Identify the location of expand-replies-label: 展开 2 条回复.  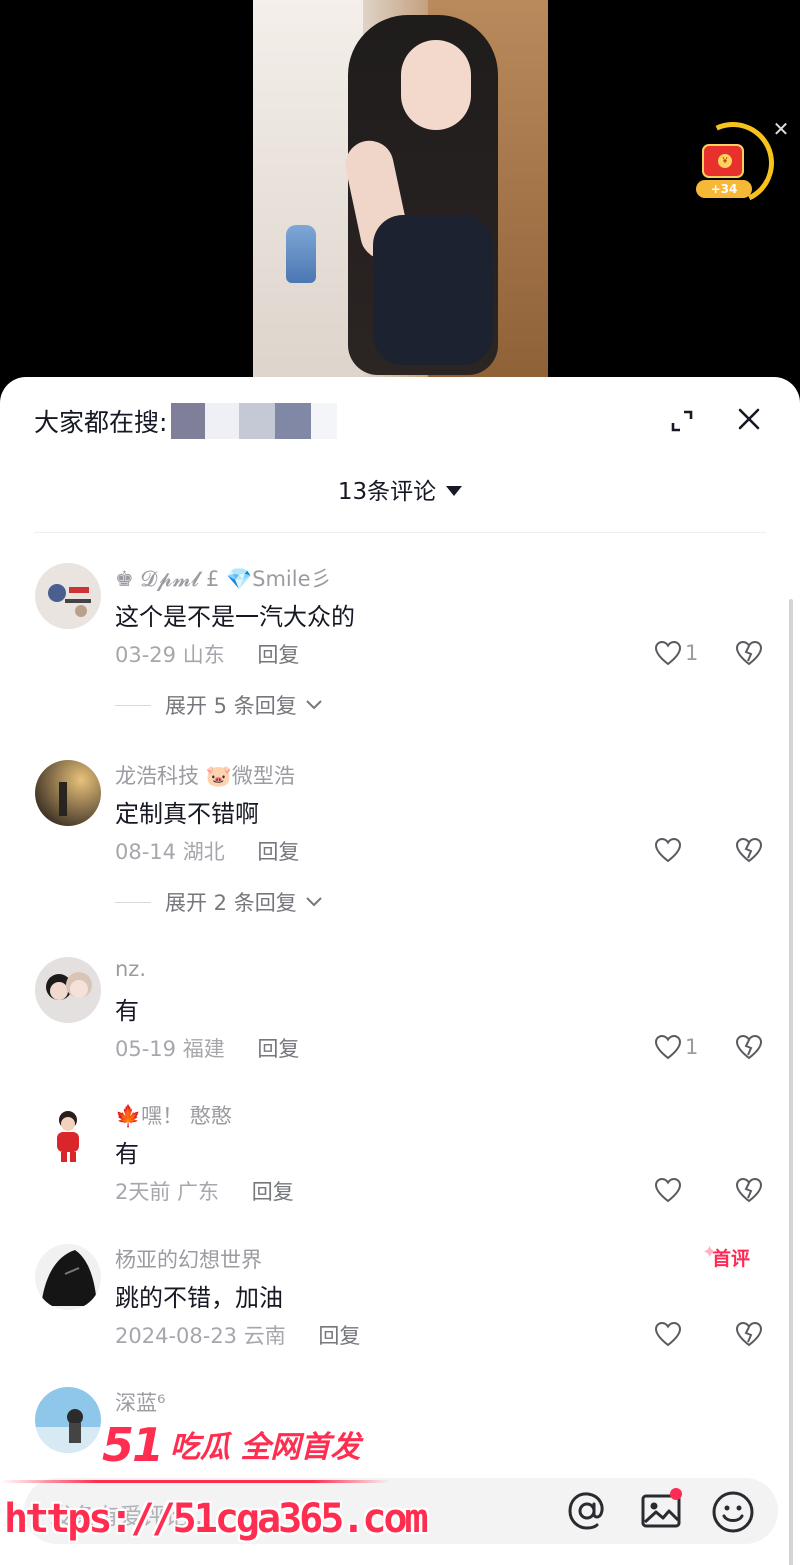
(231, 903).